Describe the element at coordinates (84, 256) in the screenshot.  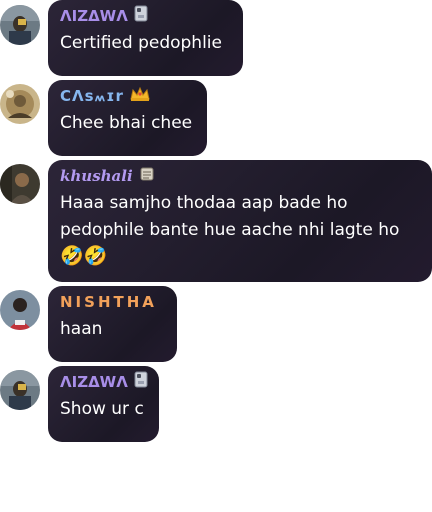
I see `rofl-emoji-icon: 🤣🤣` at that location.